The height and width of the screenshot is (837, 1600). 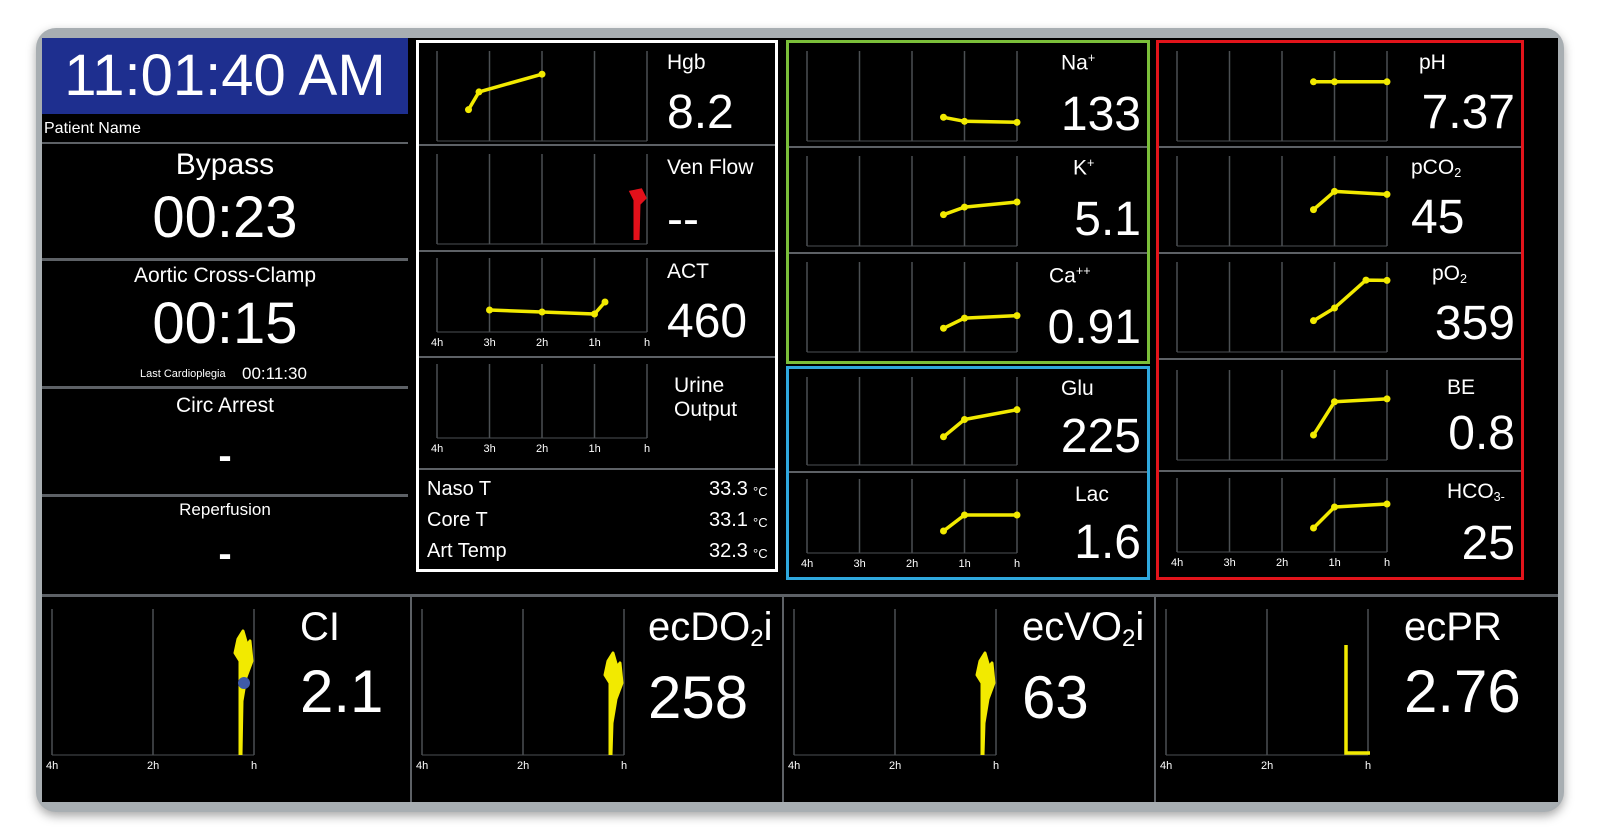 I want to click on core-temp-value: 33.1, so click(x=728, y=520).